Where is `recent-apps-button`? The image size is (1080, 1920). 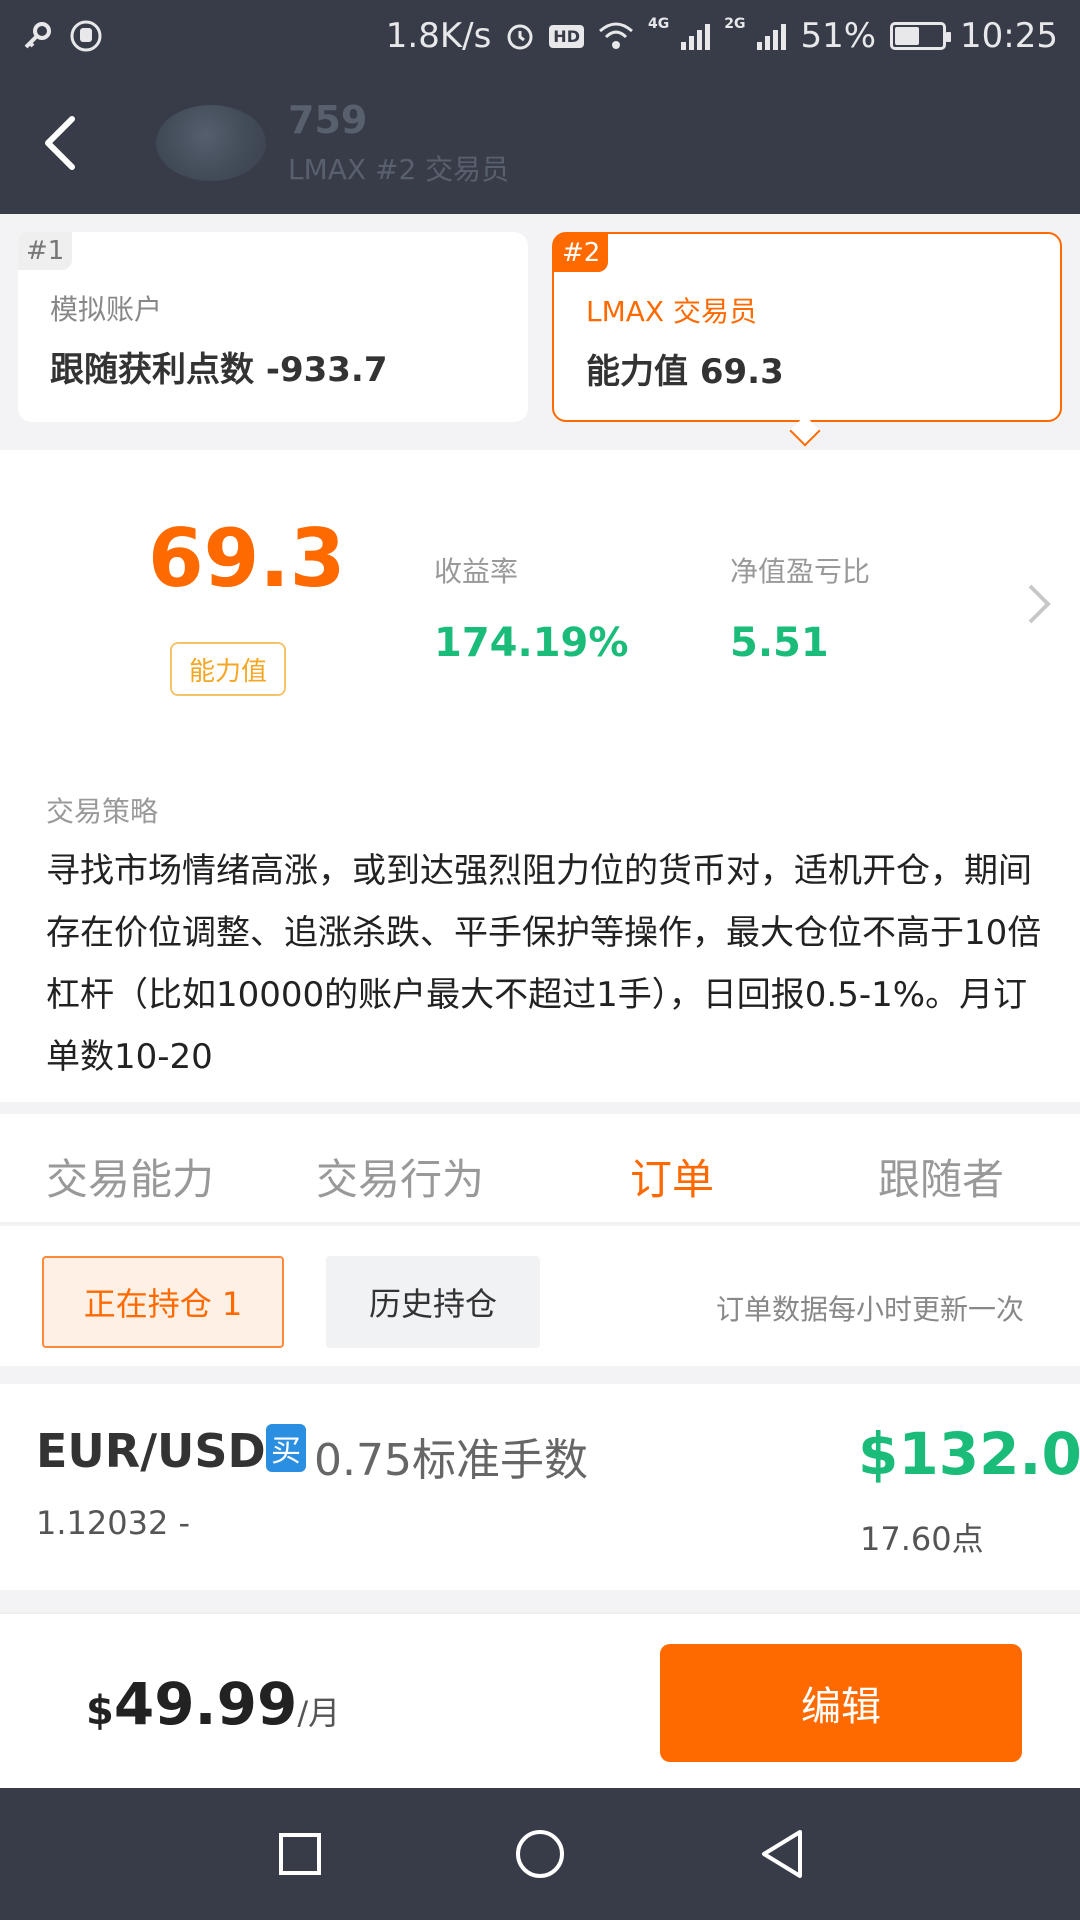 recent-apps-button is located at coordinates (300, 1854).